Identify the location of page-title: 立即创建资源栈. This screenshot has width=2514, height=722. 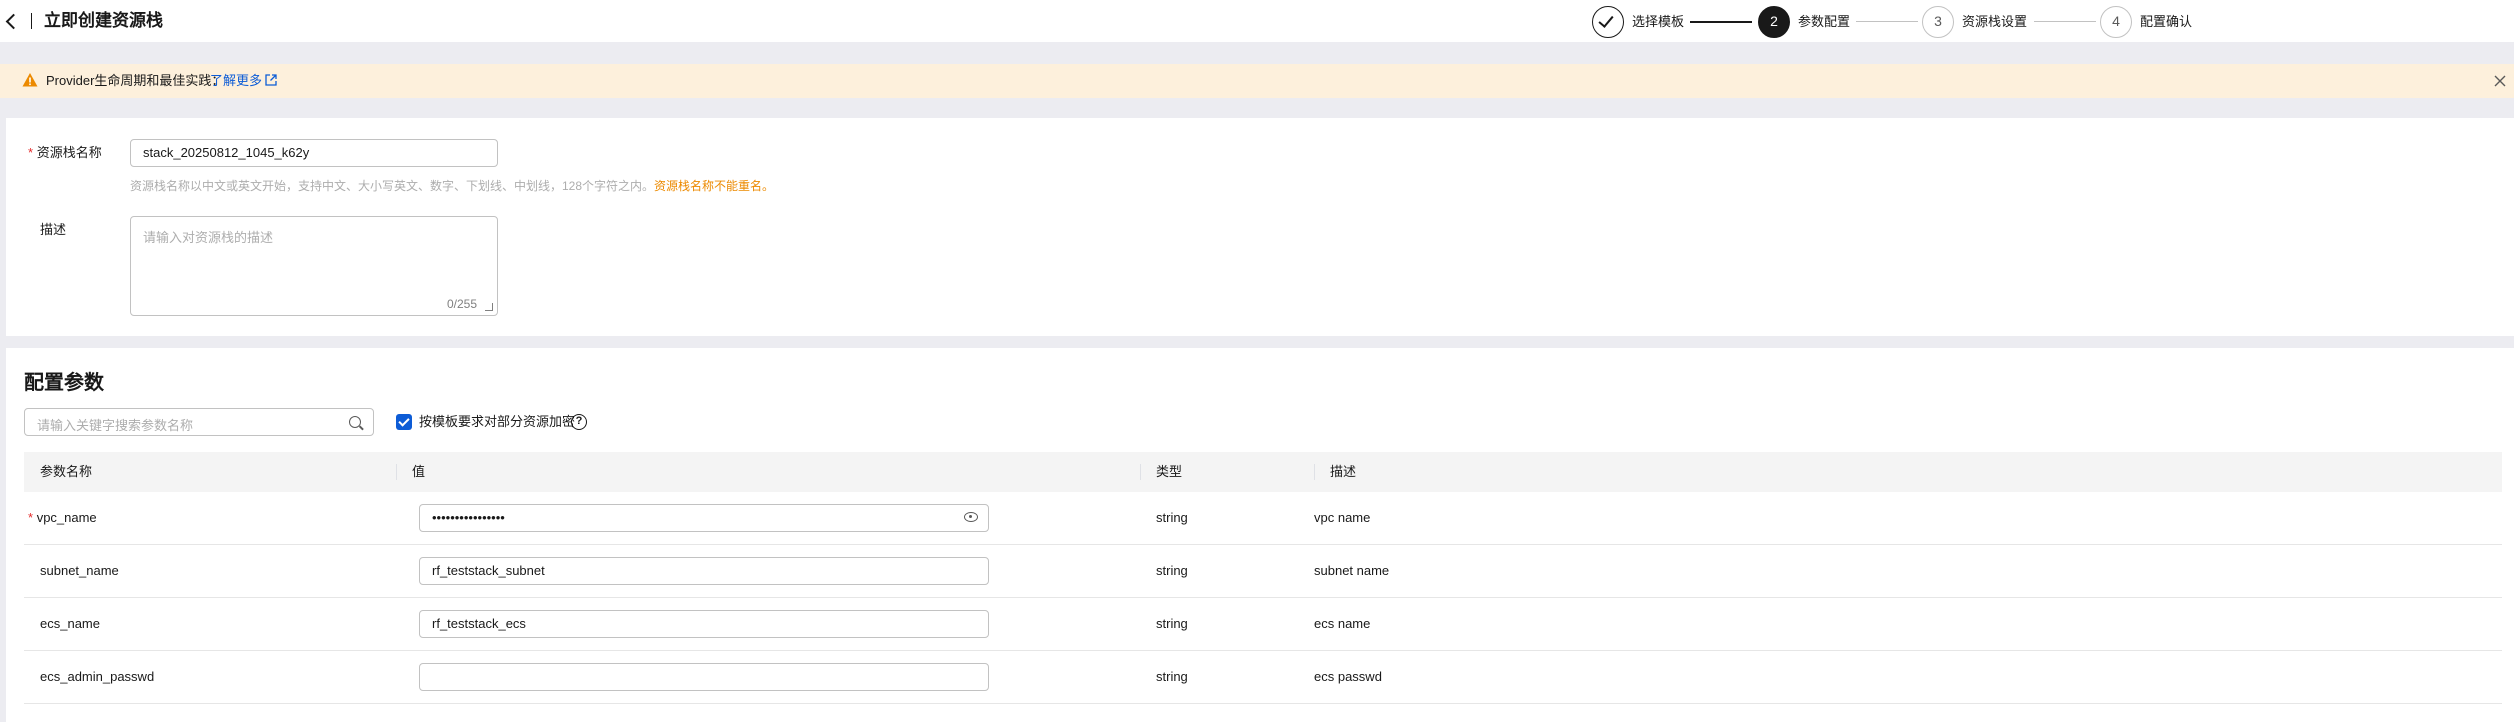
(103, 20).